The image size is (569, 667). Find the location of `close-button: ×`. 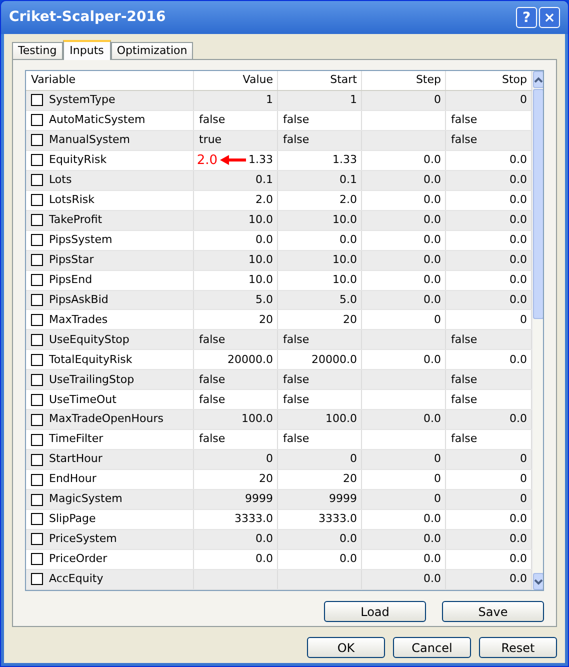

close-button: × is located at coordinates (549, 17).